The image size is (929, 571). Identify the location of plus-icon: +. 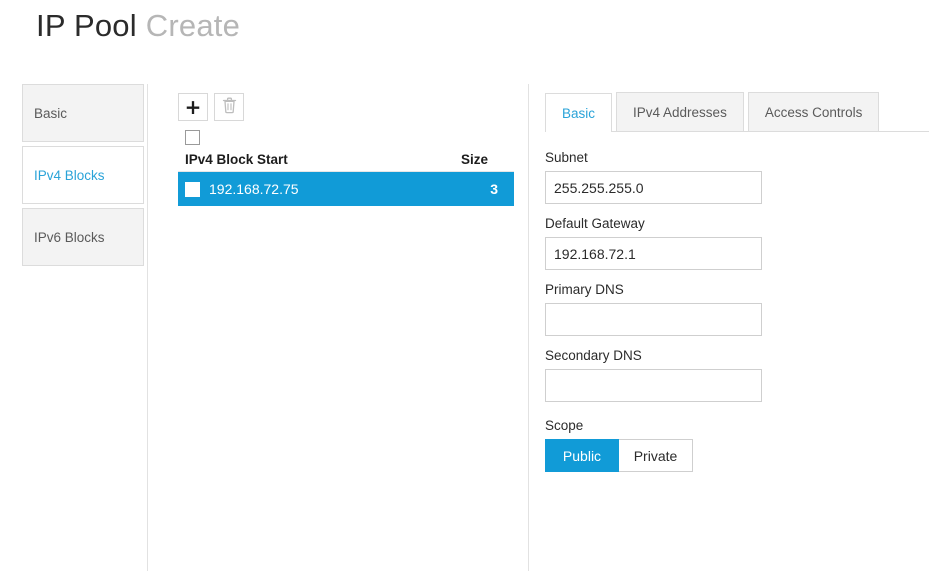
(193, 107).